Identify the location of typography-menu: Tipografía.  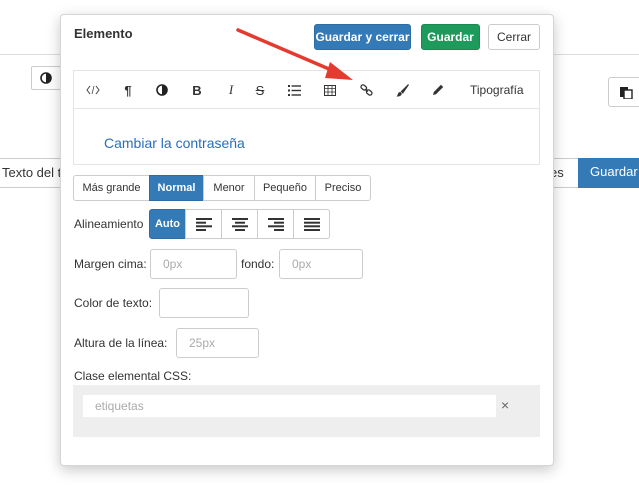
(497, 90).